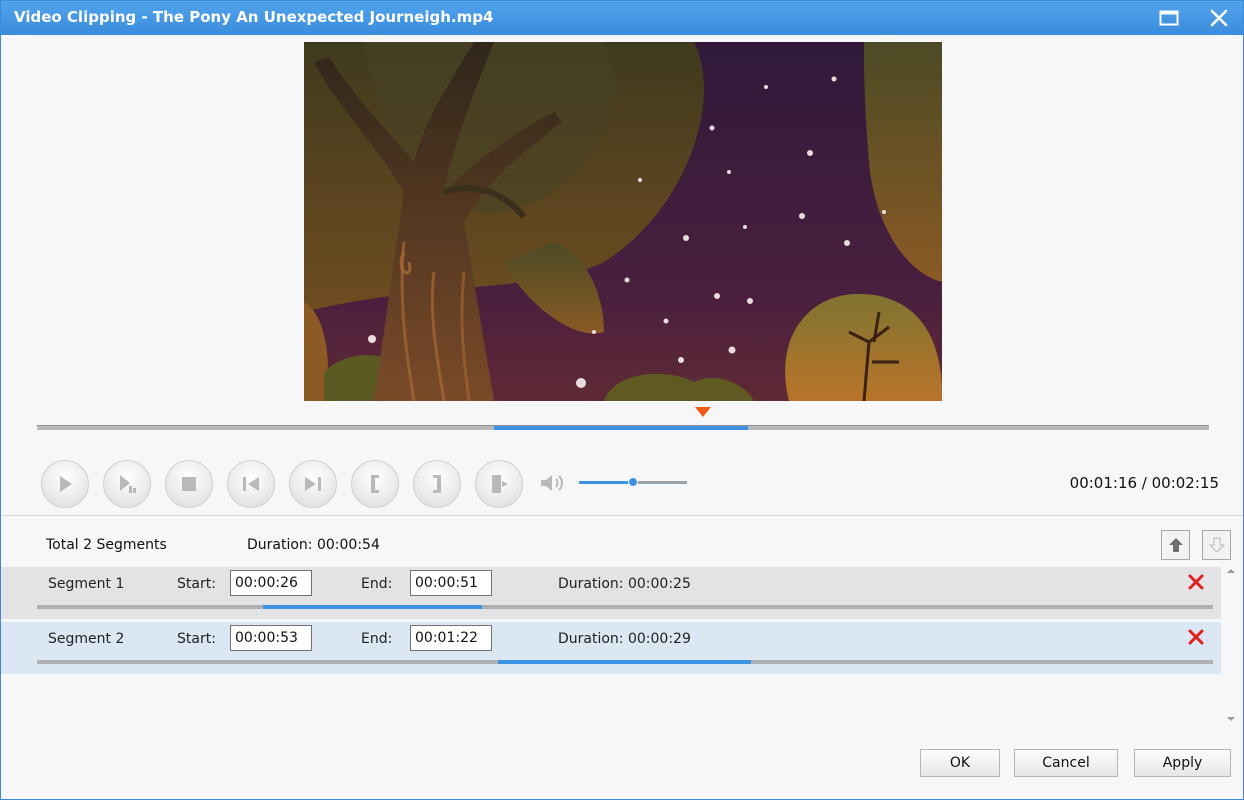  I want to click on volume-slider, so click(633, 482).